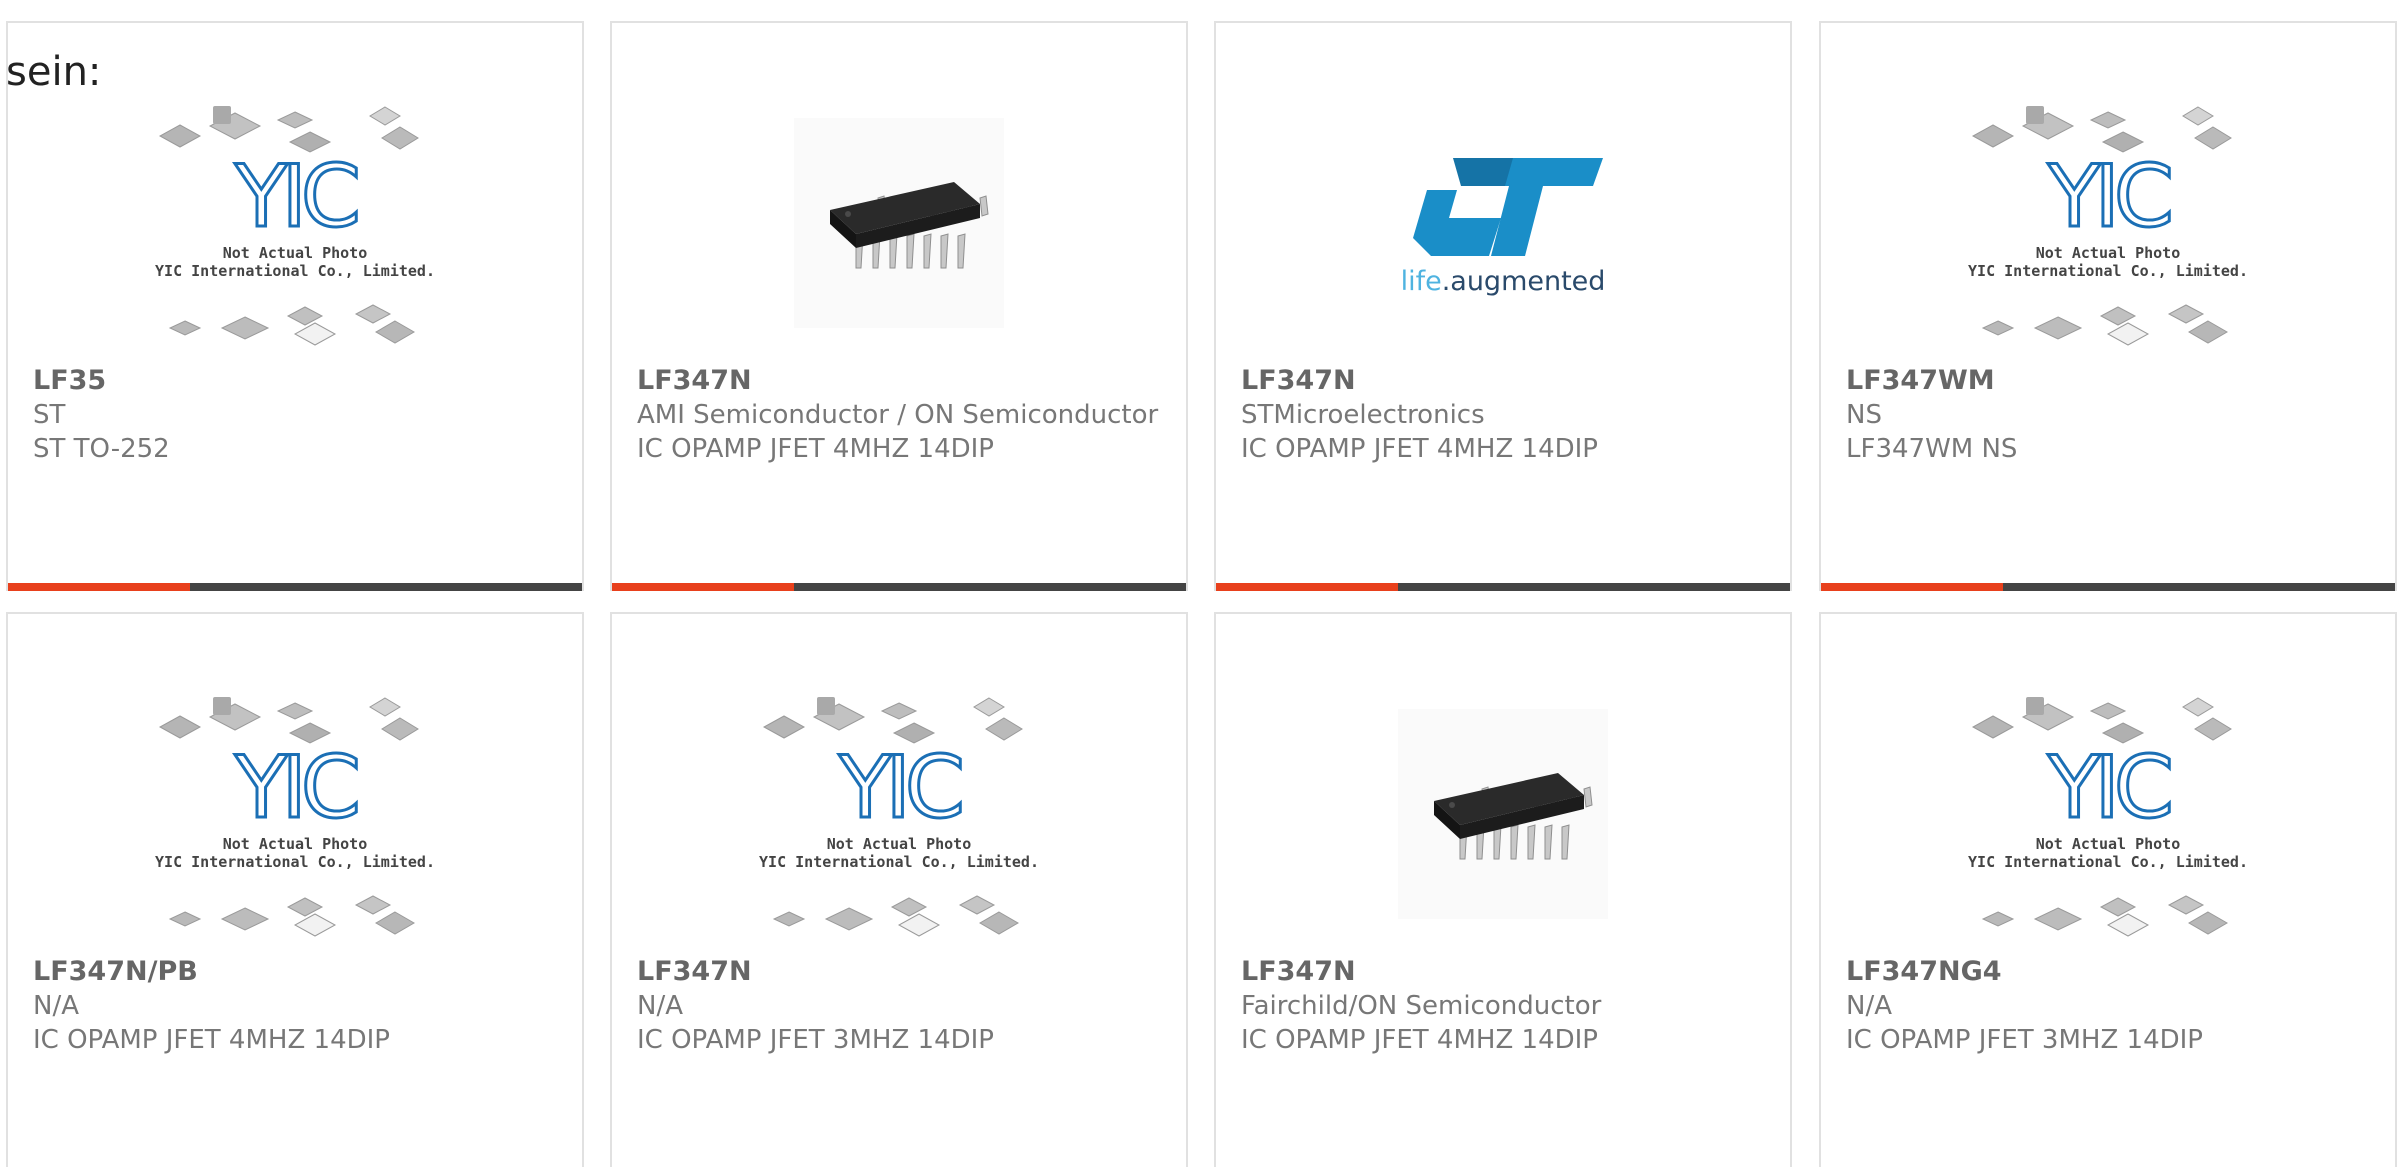  What do you see at coordinates (297, 972) in the screenshot?
I see `part-number: LF347N/PB` at bounding box center [297, 972].